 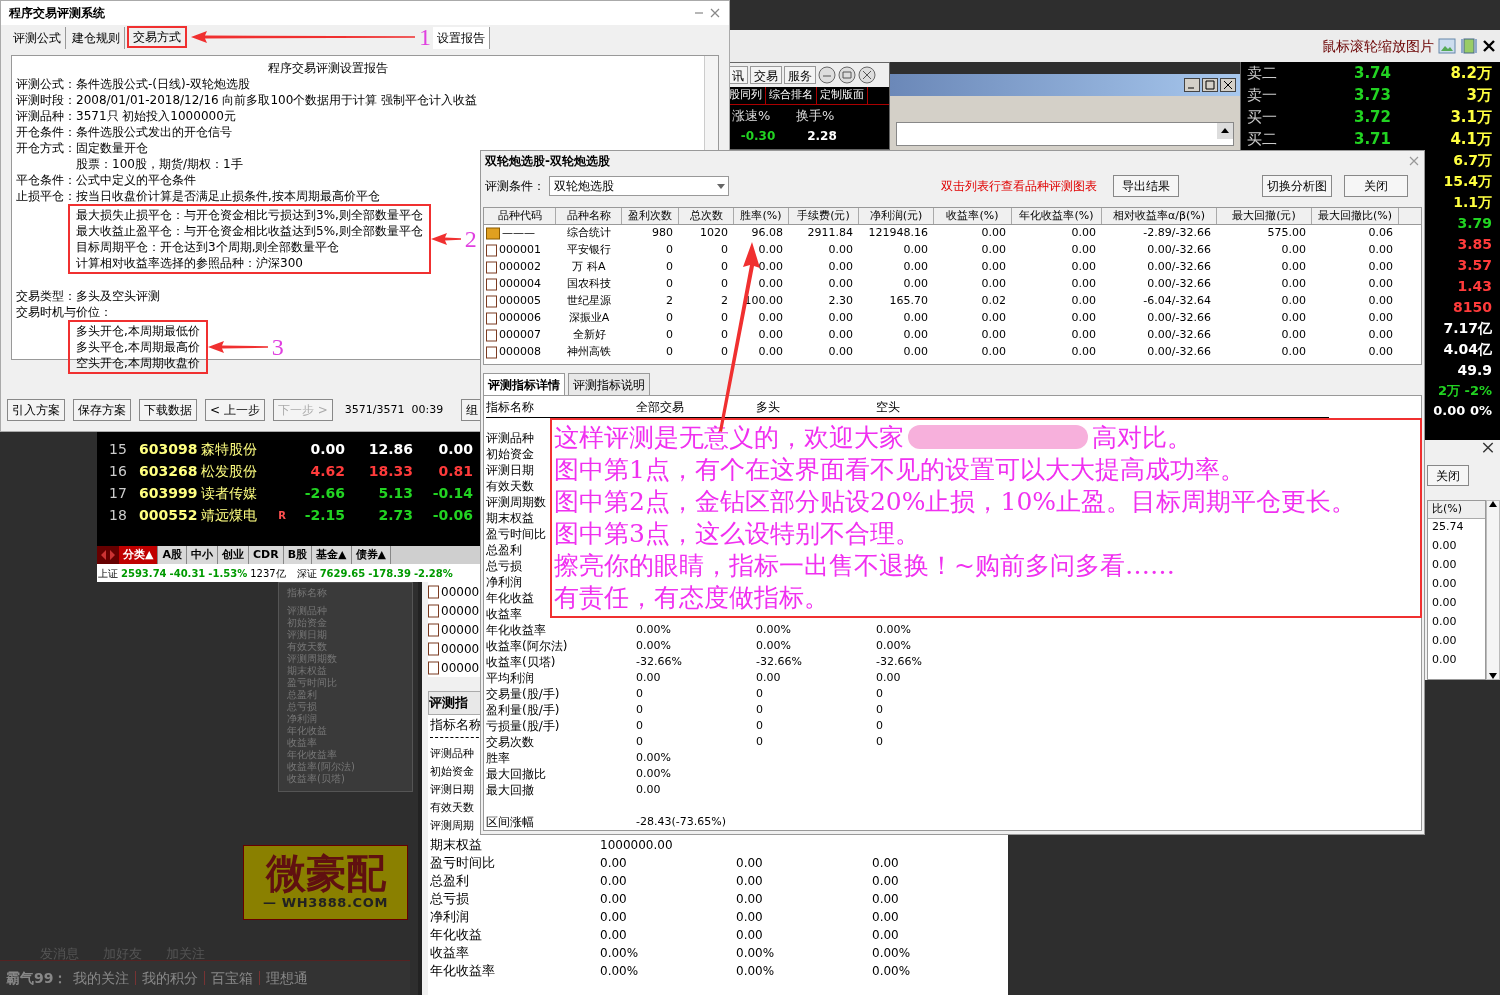 I want to click on table-cell: 000007, so click(x=520, y=335).